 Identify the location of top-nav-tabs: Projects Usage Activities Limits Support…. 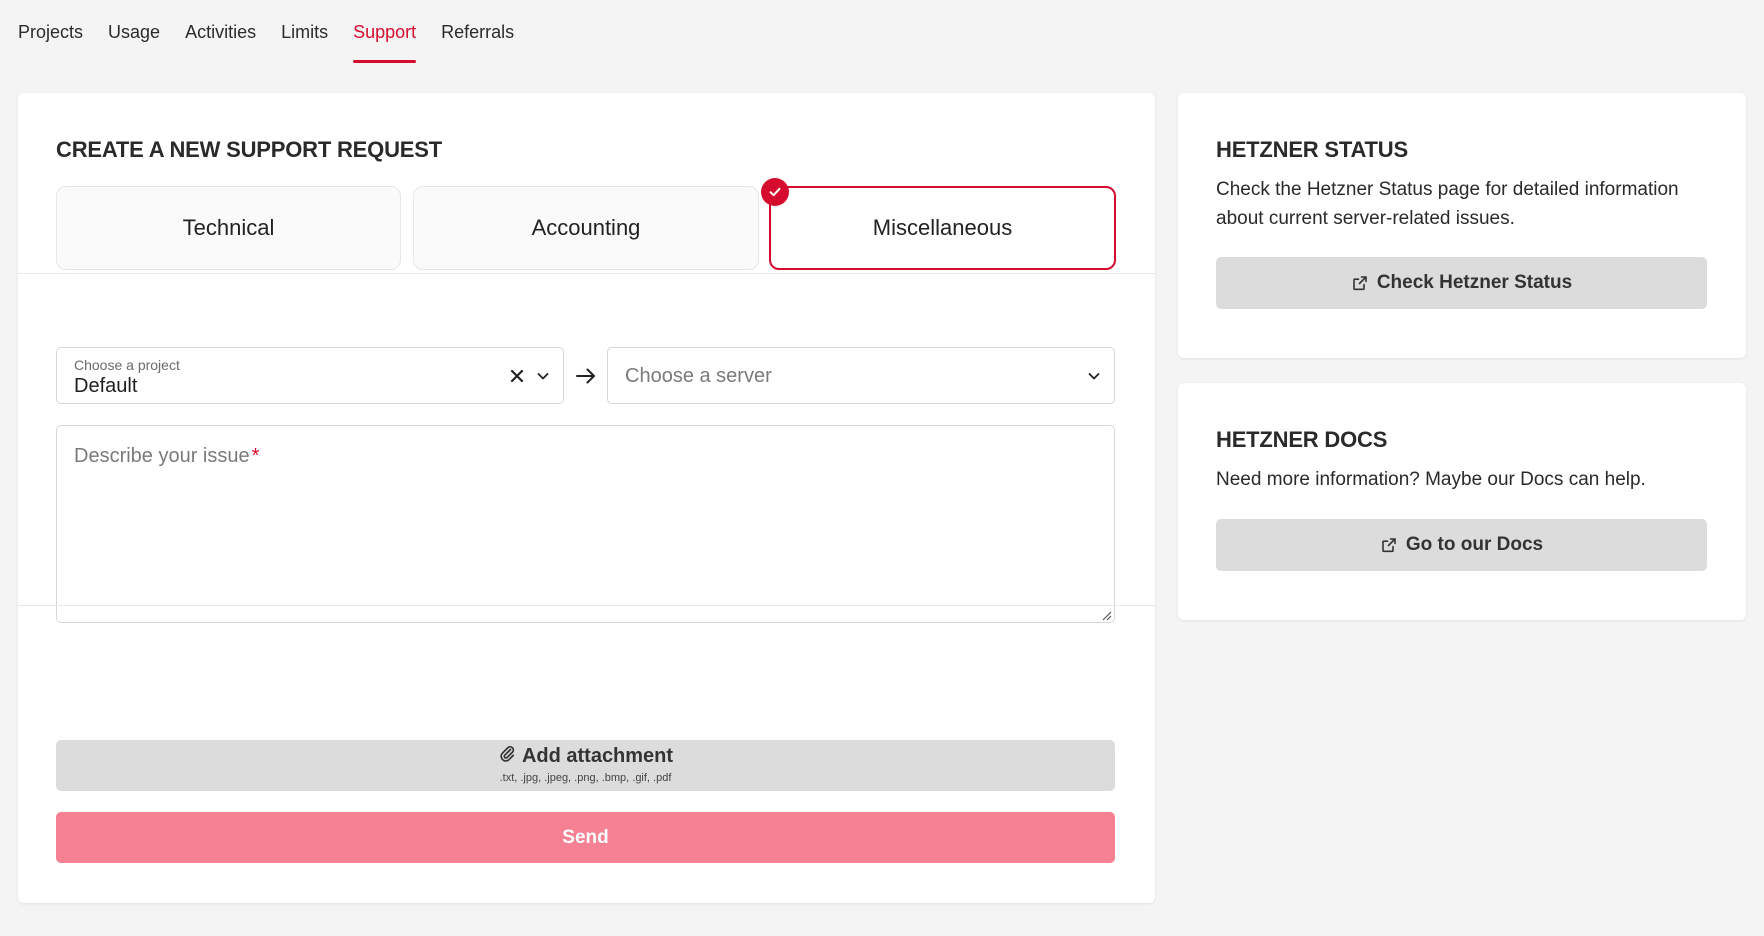
(278, 32).